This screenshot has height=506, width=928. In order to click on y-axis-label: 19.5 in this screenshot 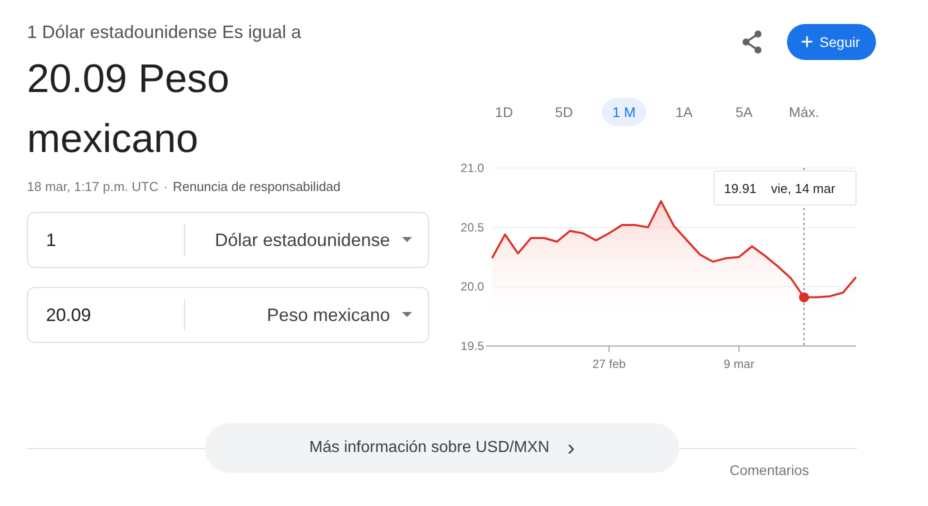, I will do `click(472, 346)`.